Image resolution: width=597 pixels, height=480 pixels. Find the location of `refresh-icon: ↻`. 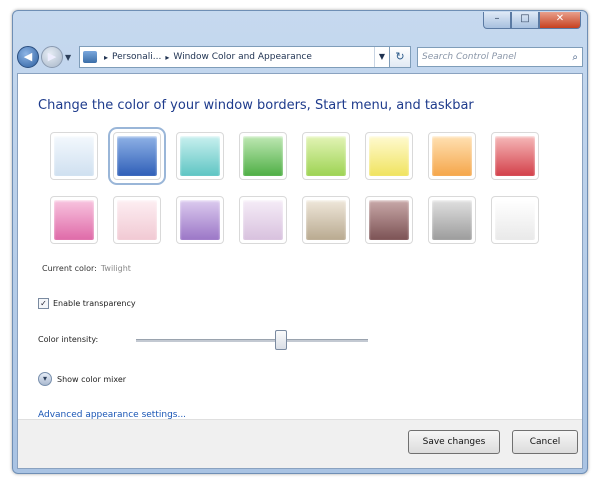

refresh-icon: ↻ is located at coordinates (400, 57).